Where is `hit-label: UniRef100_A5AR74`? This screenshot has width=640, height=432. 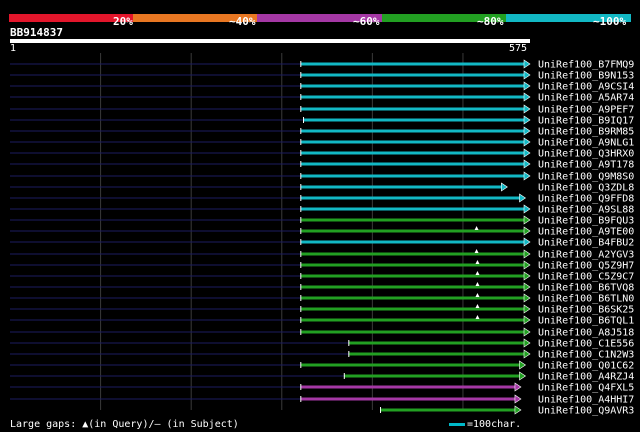
hit-label: UniRef100_A5AR74 is located at coordinates (586, 98).